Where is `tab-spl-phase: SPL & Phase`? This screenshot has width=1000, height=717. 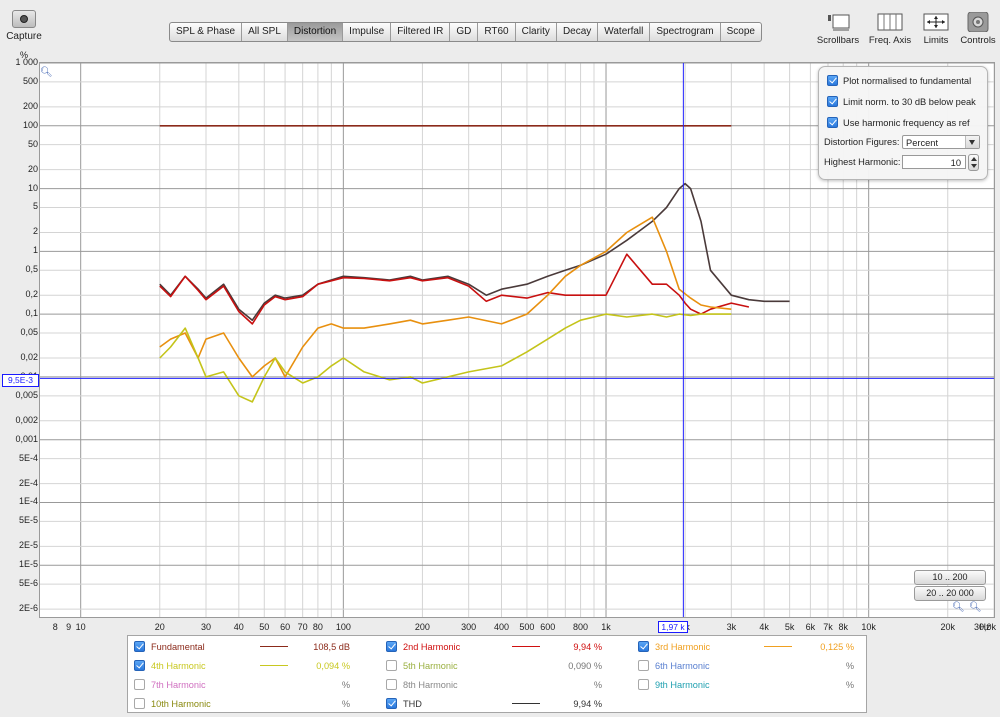 tab-spl-phase: SPL & Phase is located at coordinates (206, 32).